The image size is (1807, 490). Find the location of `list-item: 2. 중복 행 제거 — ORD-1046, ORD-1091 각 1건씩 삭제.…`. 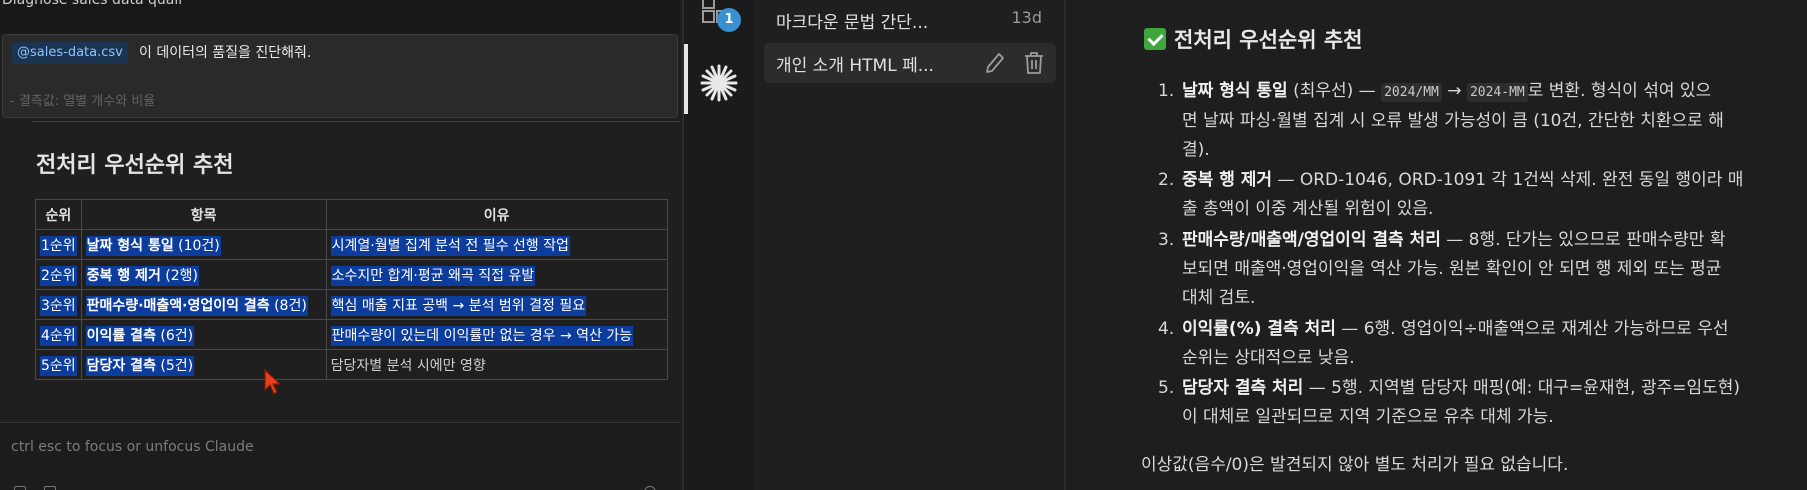

list-item: 2. 중복 행 제거 — ORD-1046, ORD-1091 각 1건씩 삭제.… is located at coordinates (1482, 195).